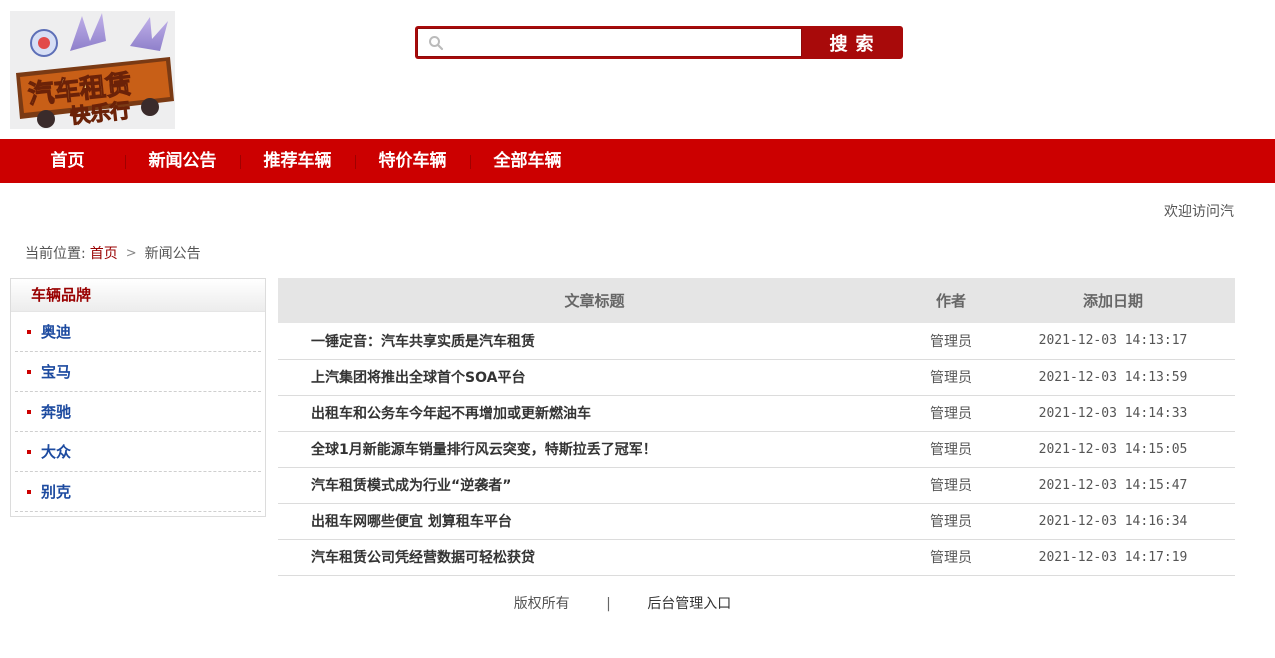 Image resolution: width=1275 pixels, height=658 pixels. Describe the element at coordinates (56, 492) in the screenshot. I see `brand-label: 别克` at that location.